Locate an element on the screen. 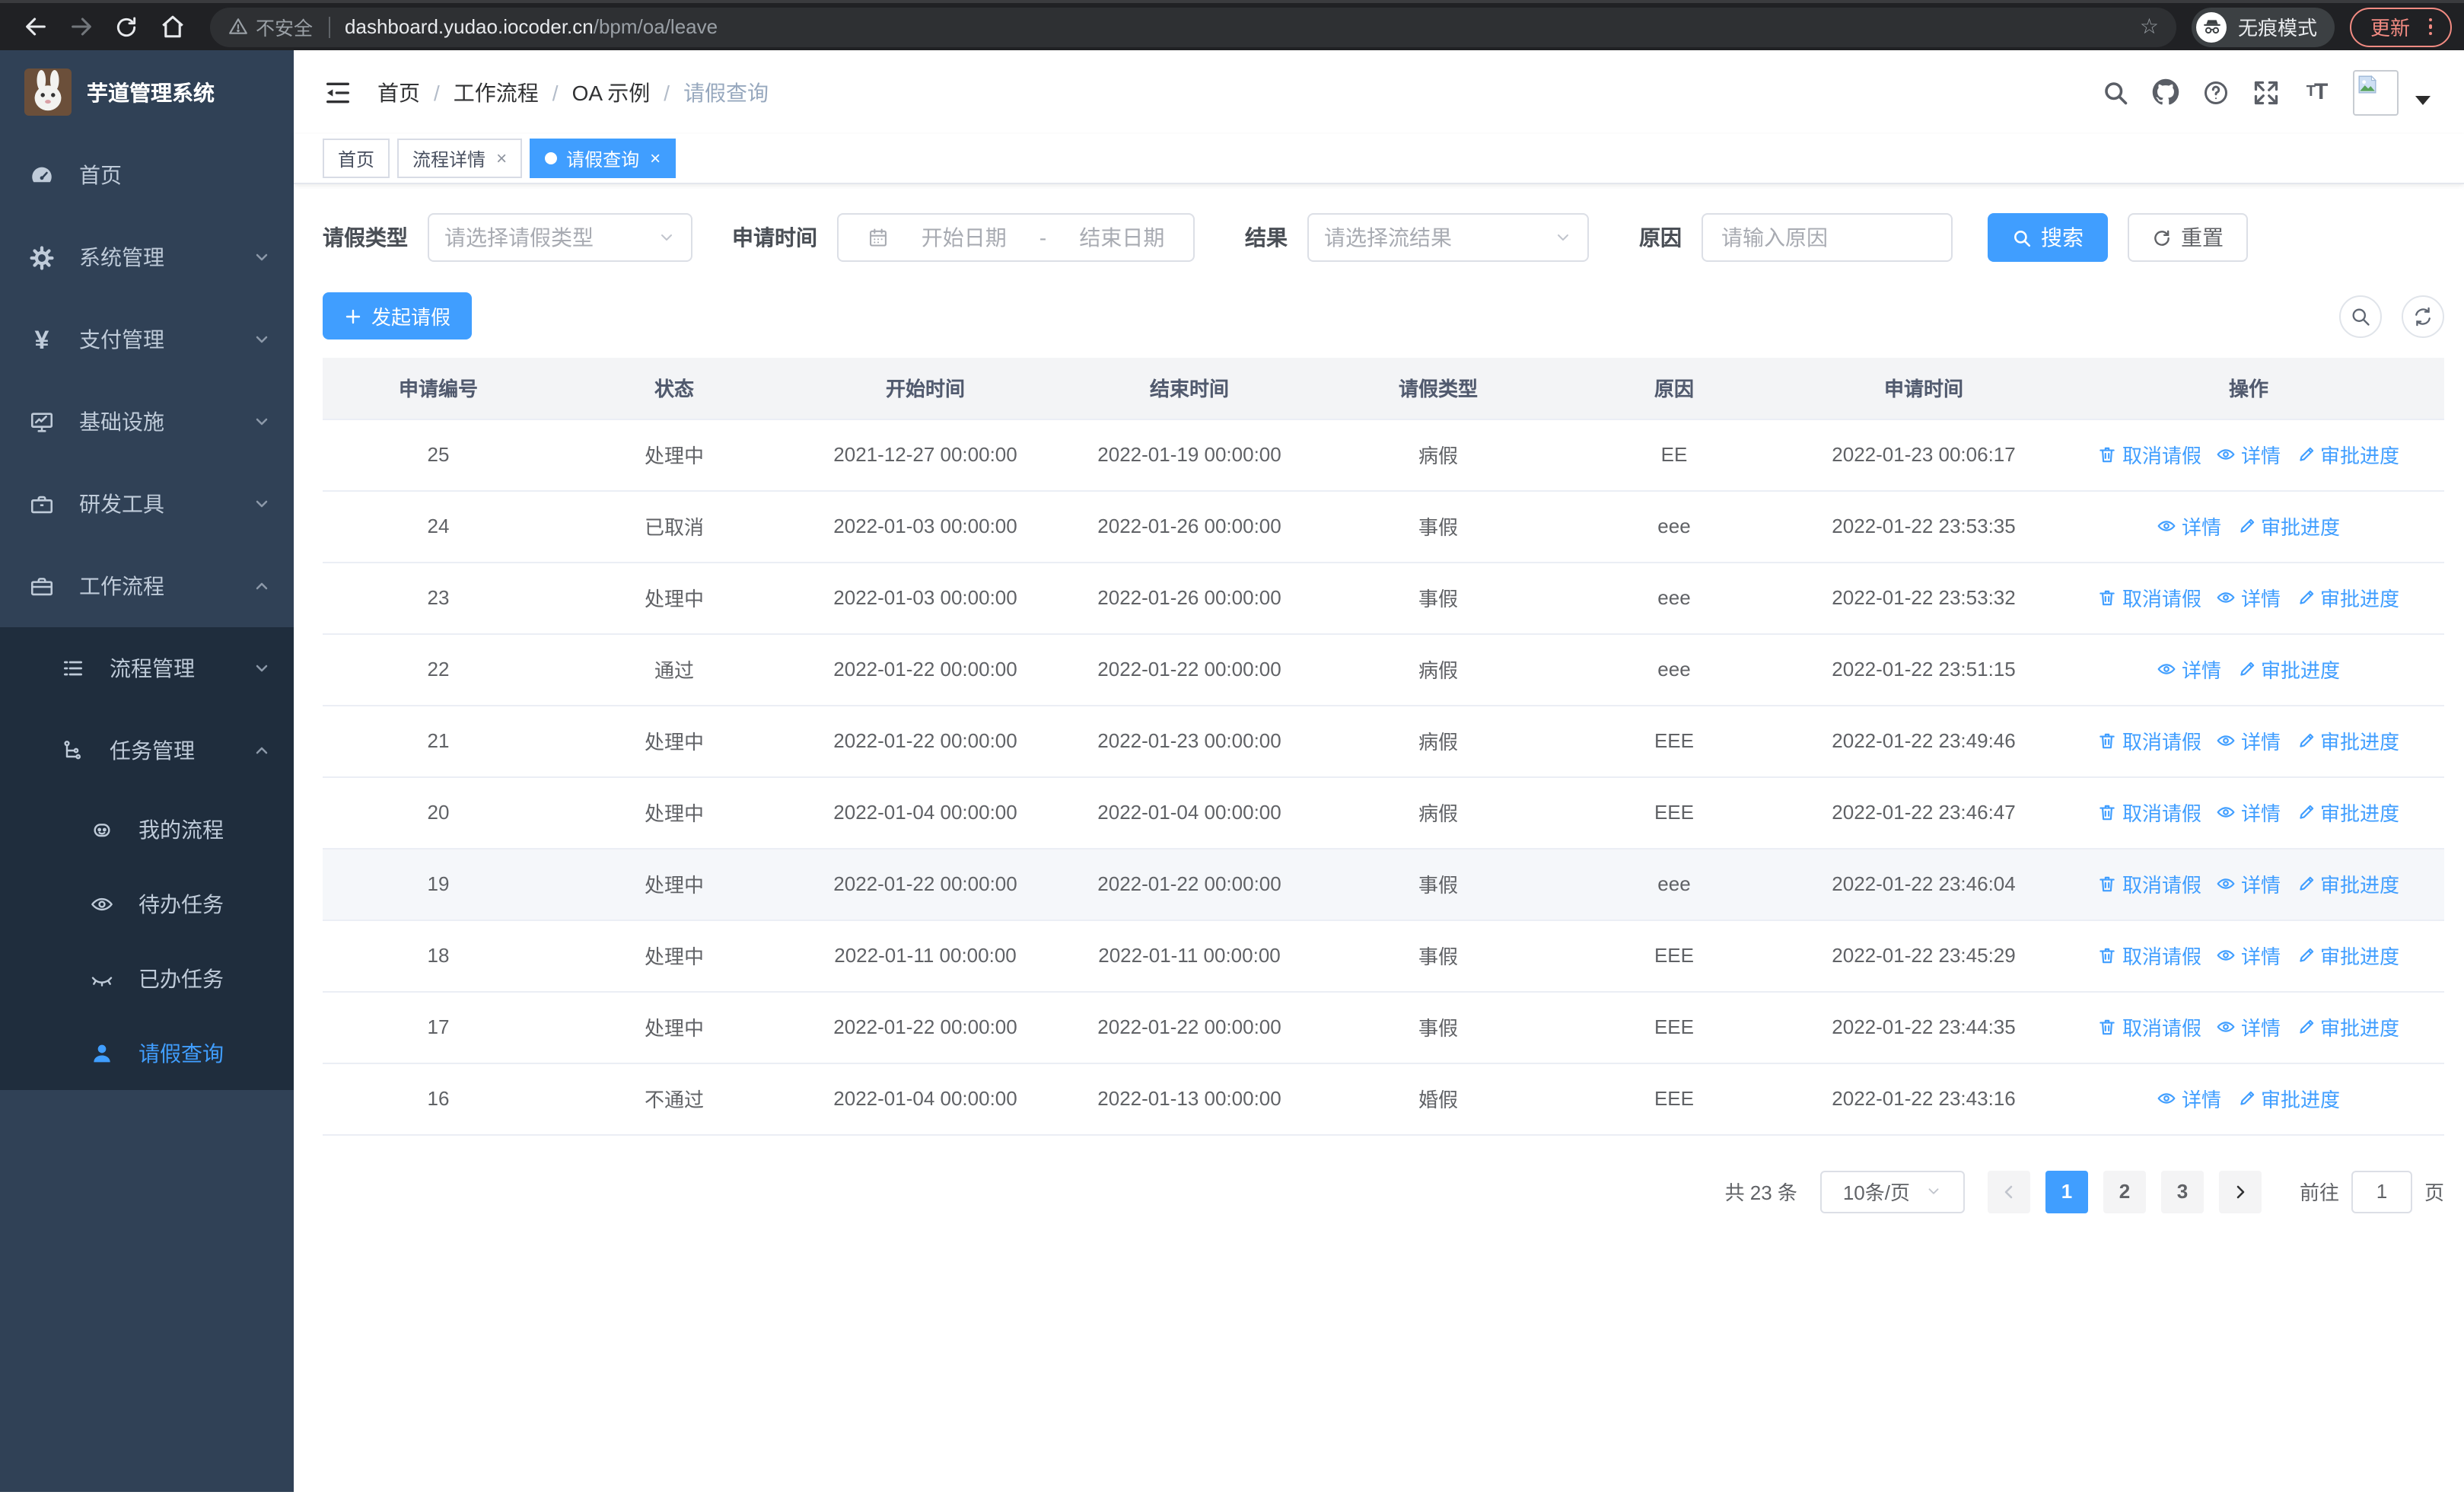 The height and width of the screenshot is (1495, 2464). github-icon is located at coordinates (2165, 92).